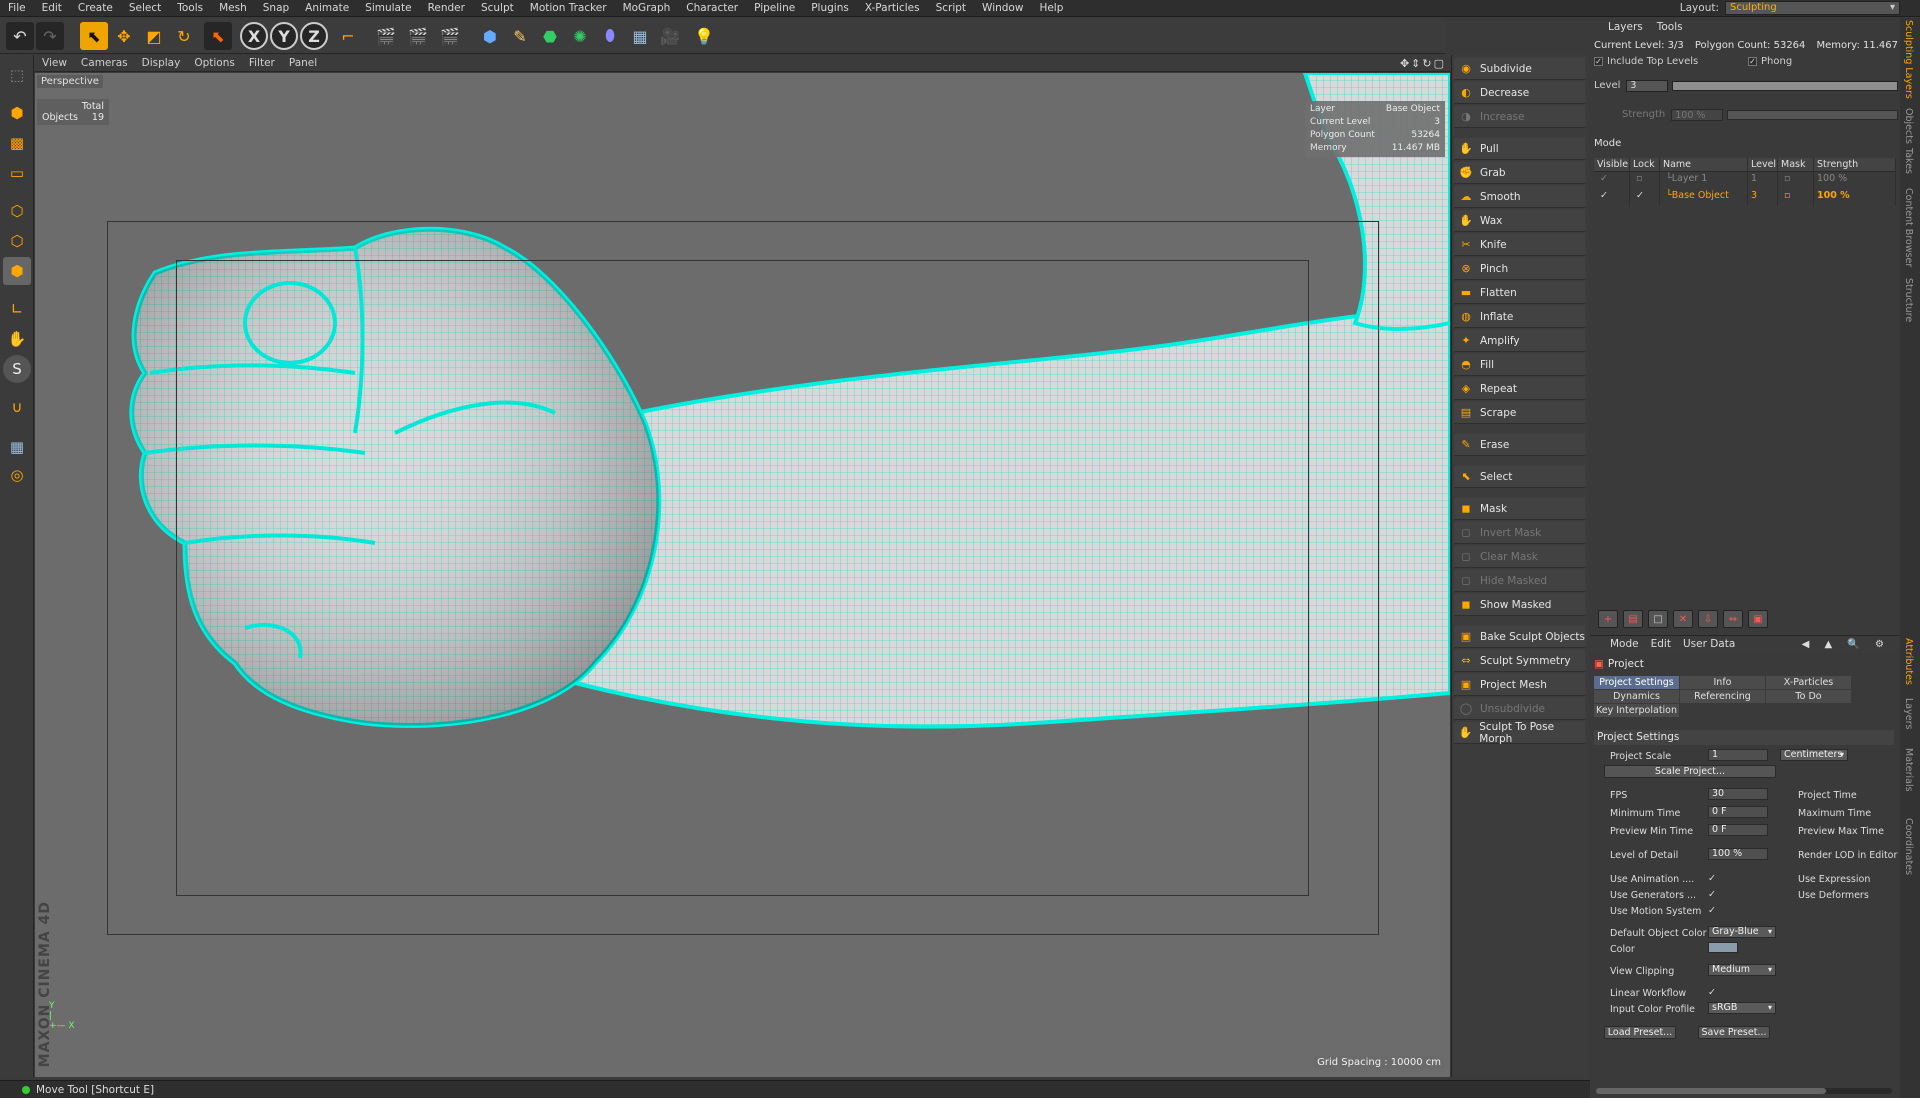 The height and width of the screenshot is (1098, 1920). What do you see at coordinates (20, 36) in the screenshot?
I see `undo-icon: ↶` at bounding box center [20, 36].